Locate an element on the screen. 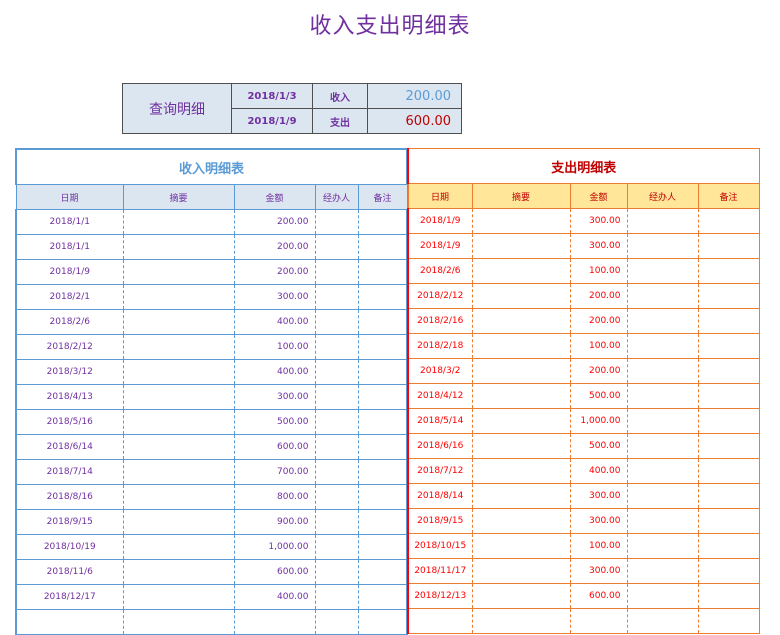  income-table-cell: 2018/1/1 is located at coordinates (69, 222).